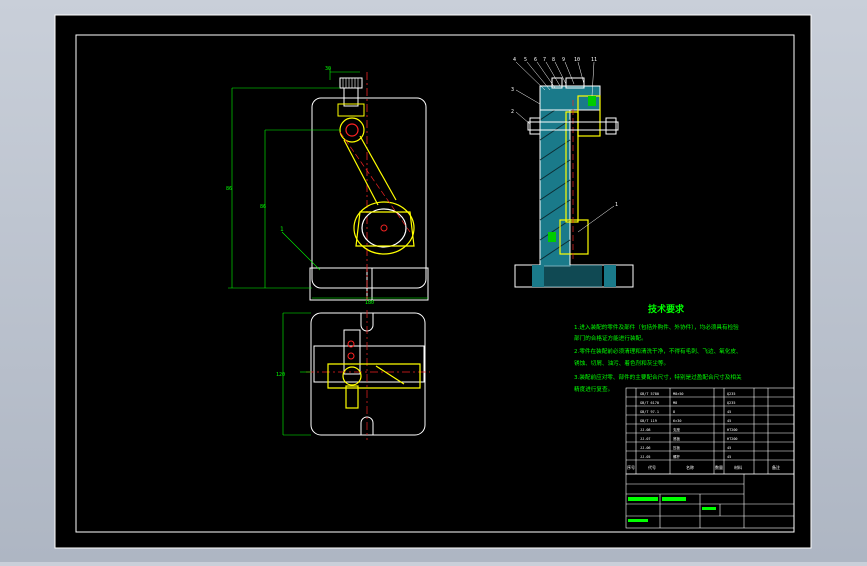 The width and height of the screenshot is (867, 566). Describe the element at coordinates (648, 421) in the screenshot. I see `svg-text: GB/T 119` at that location.